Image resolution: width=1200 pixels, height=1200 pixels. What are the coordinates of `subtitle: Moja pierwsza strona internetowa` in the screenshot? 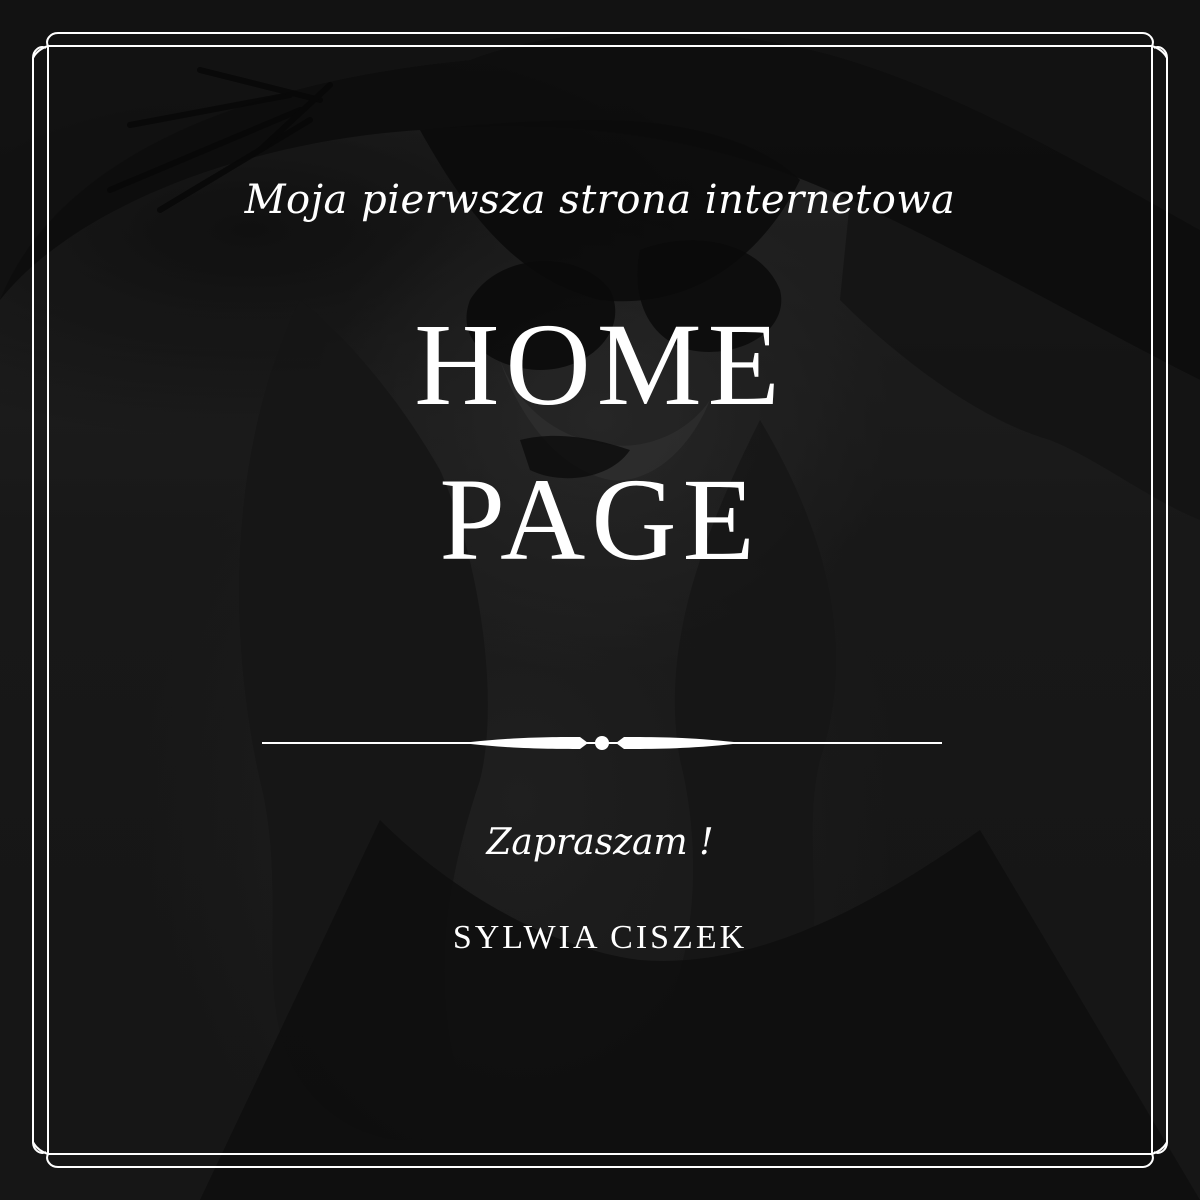 It's located at (600, 200).